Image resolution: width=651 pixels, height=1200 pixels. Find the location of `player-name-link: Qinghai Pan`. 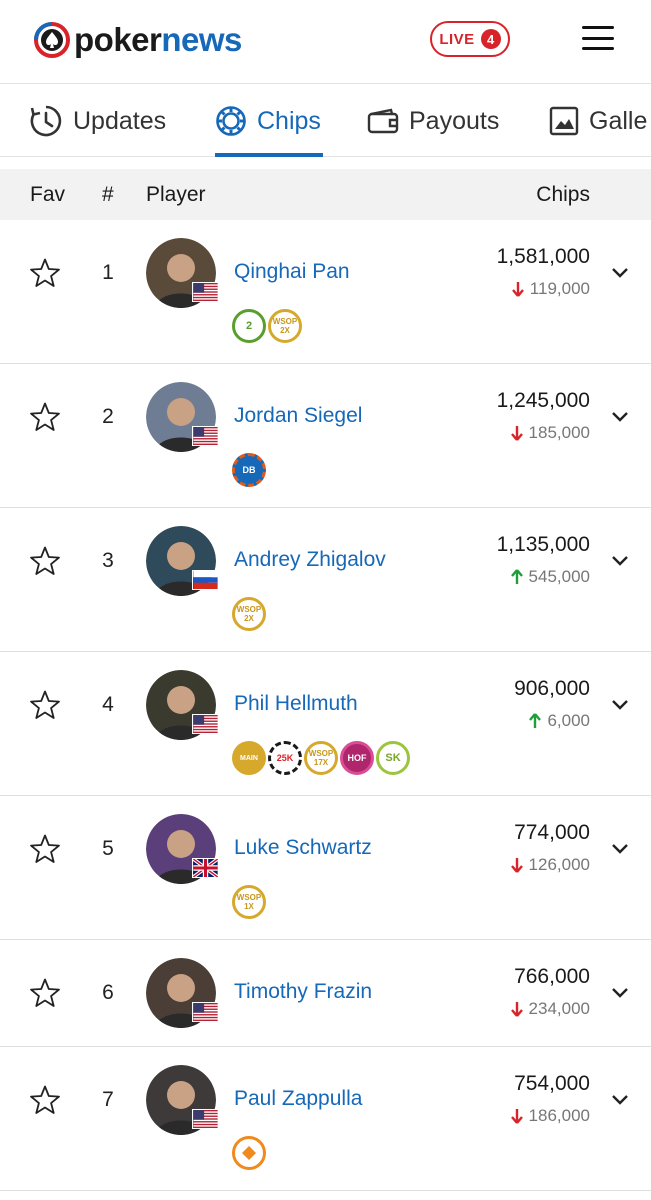

player-name-link: Qinghai Pan is located at coordinates (292, 272).